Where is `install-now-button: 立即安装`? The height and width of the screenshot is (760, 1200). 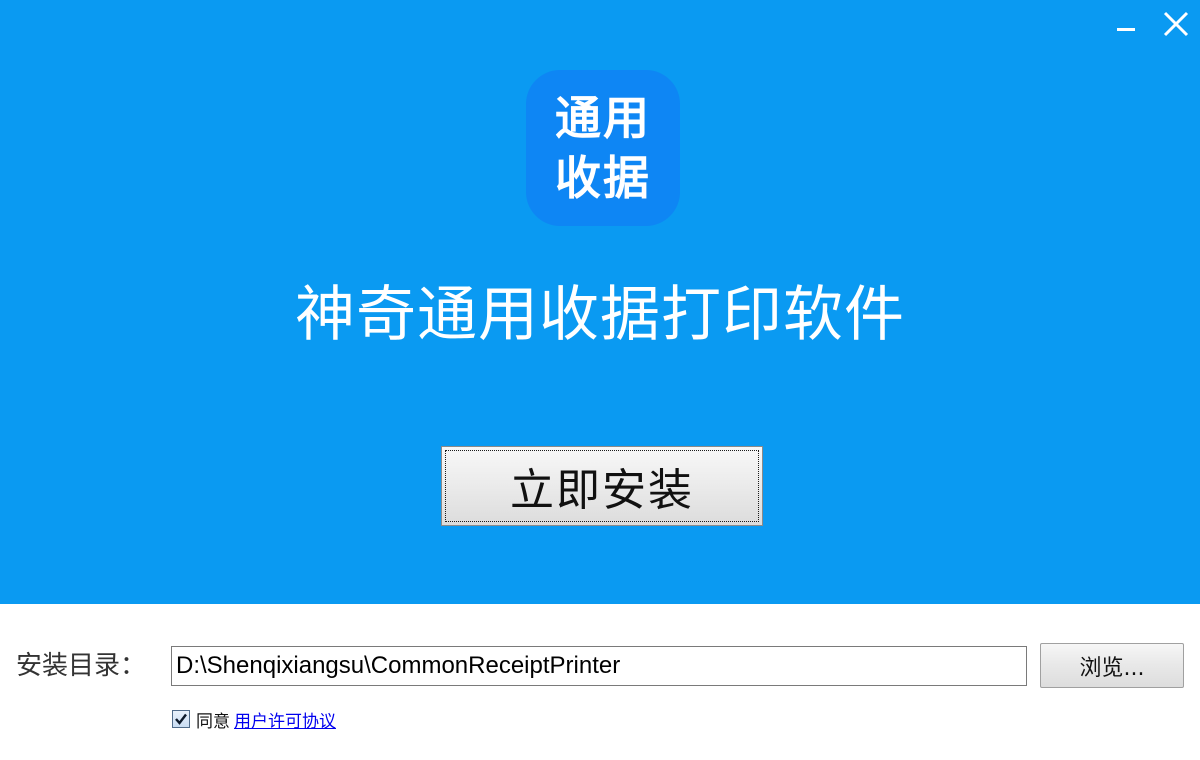 install-now-button: 立即安装 is located at coordinates (602, 486).